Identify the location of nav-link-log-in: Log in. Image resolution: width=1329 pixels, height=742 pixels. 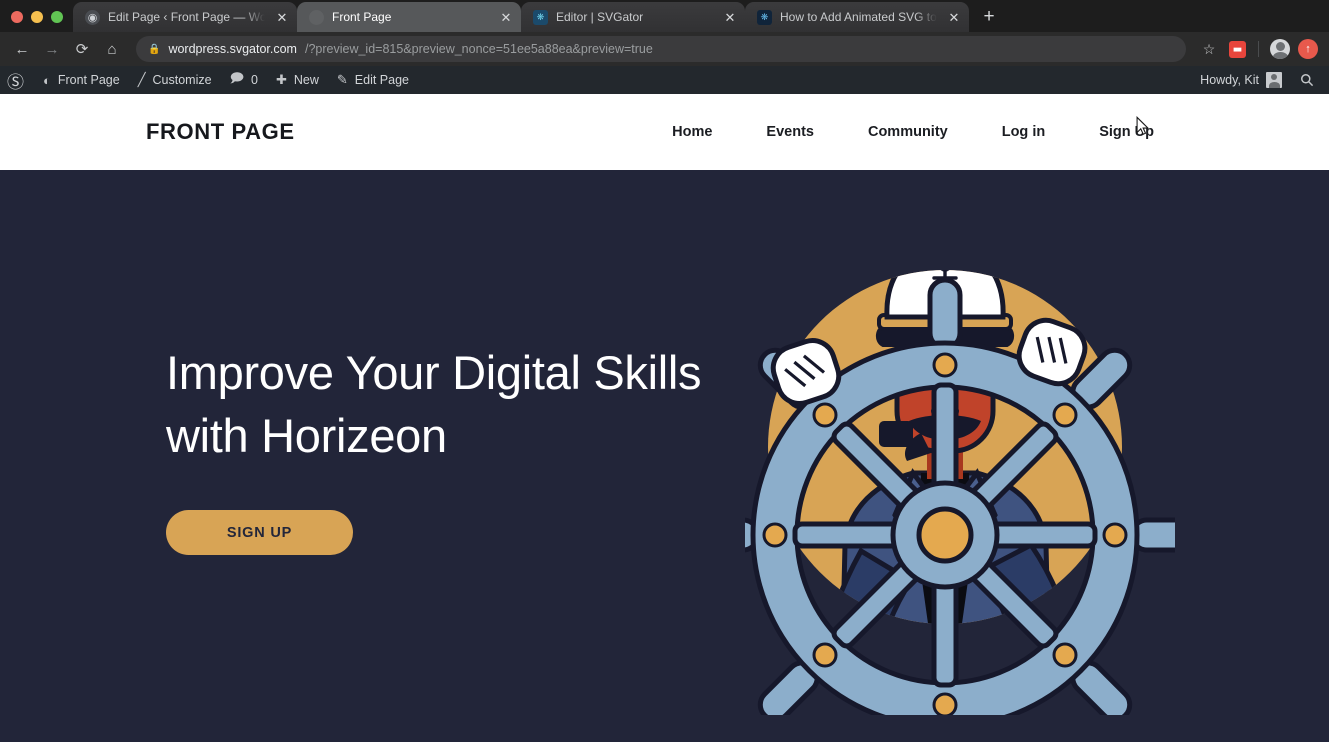
(1024, 132).